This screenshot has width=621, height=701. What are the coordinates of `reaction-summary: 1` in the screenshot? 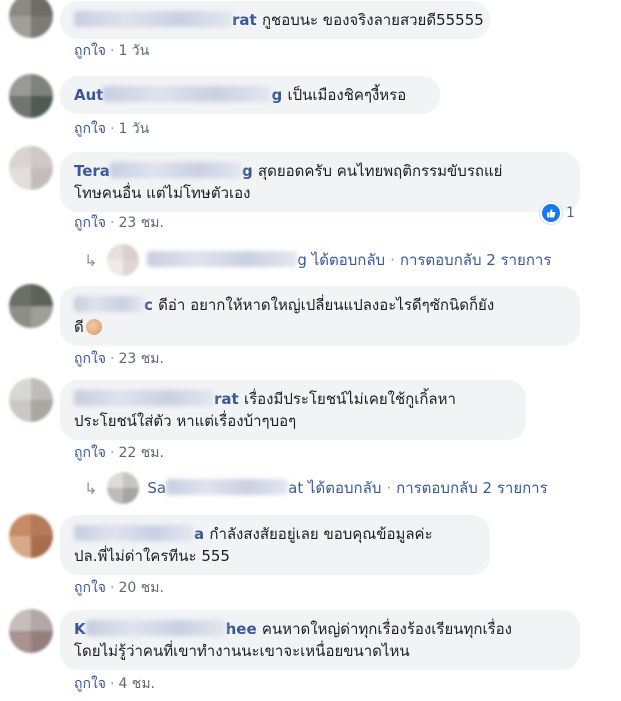 It's located at (557, 213).